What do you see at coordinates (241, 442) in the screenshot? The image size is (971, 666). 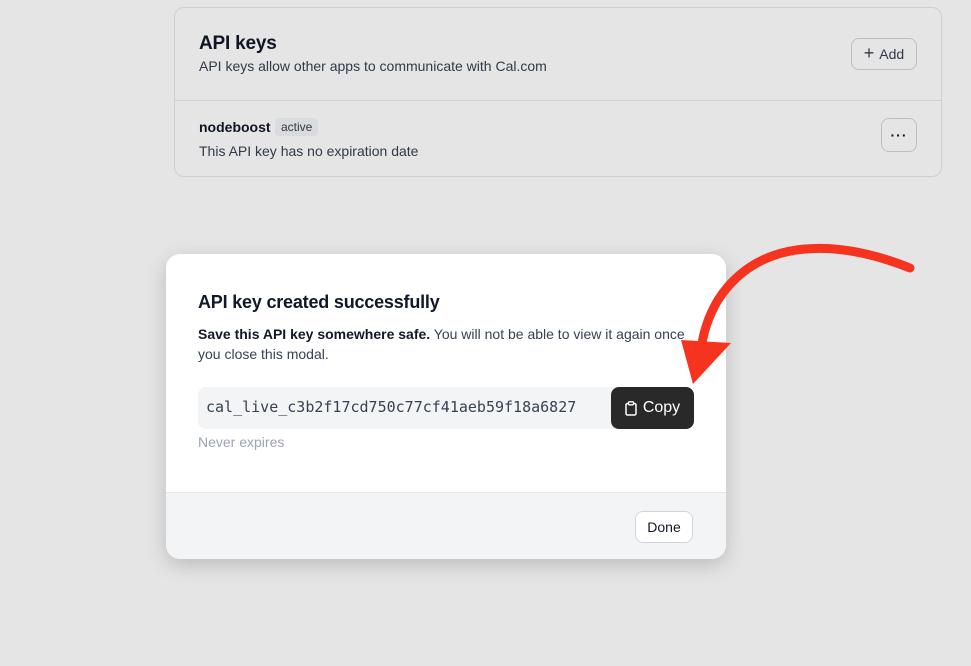 I see `expiry-text: Never expires` at bounding box center [241, 442].